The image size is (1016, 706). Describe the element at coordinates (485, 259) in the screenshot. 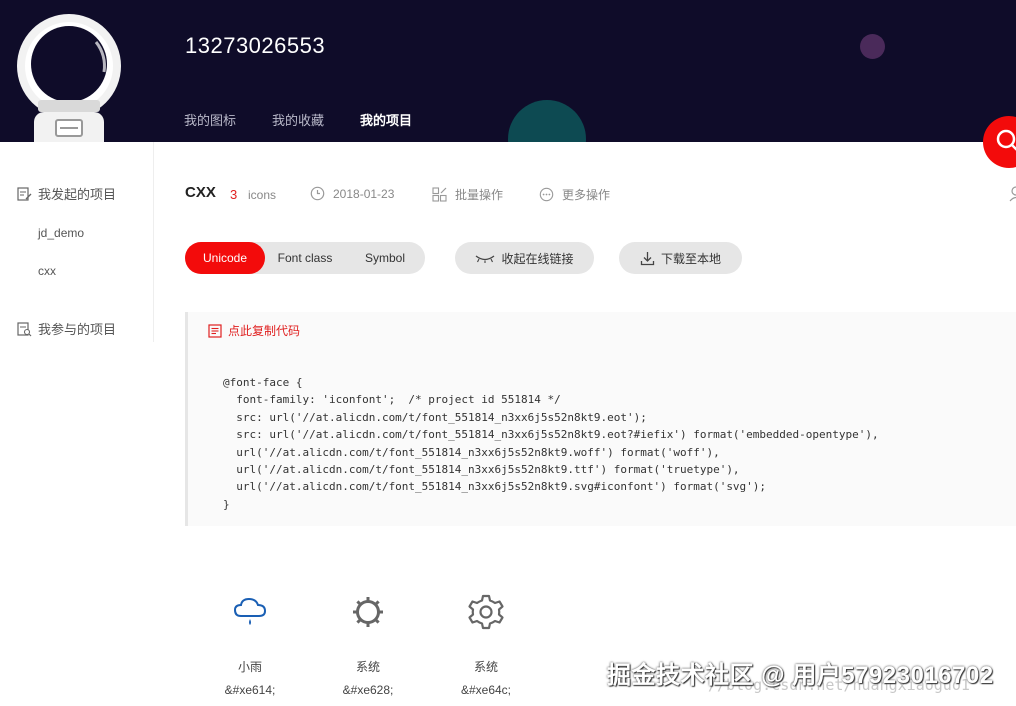

I see `eye-closed-icon` at that location.